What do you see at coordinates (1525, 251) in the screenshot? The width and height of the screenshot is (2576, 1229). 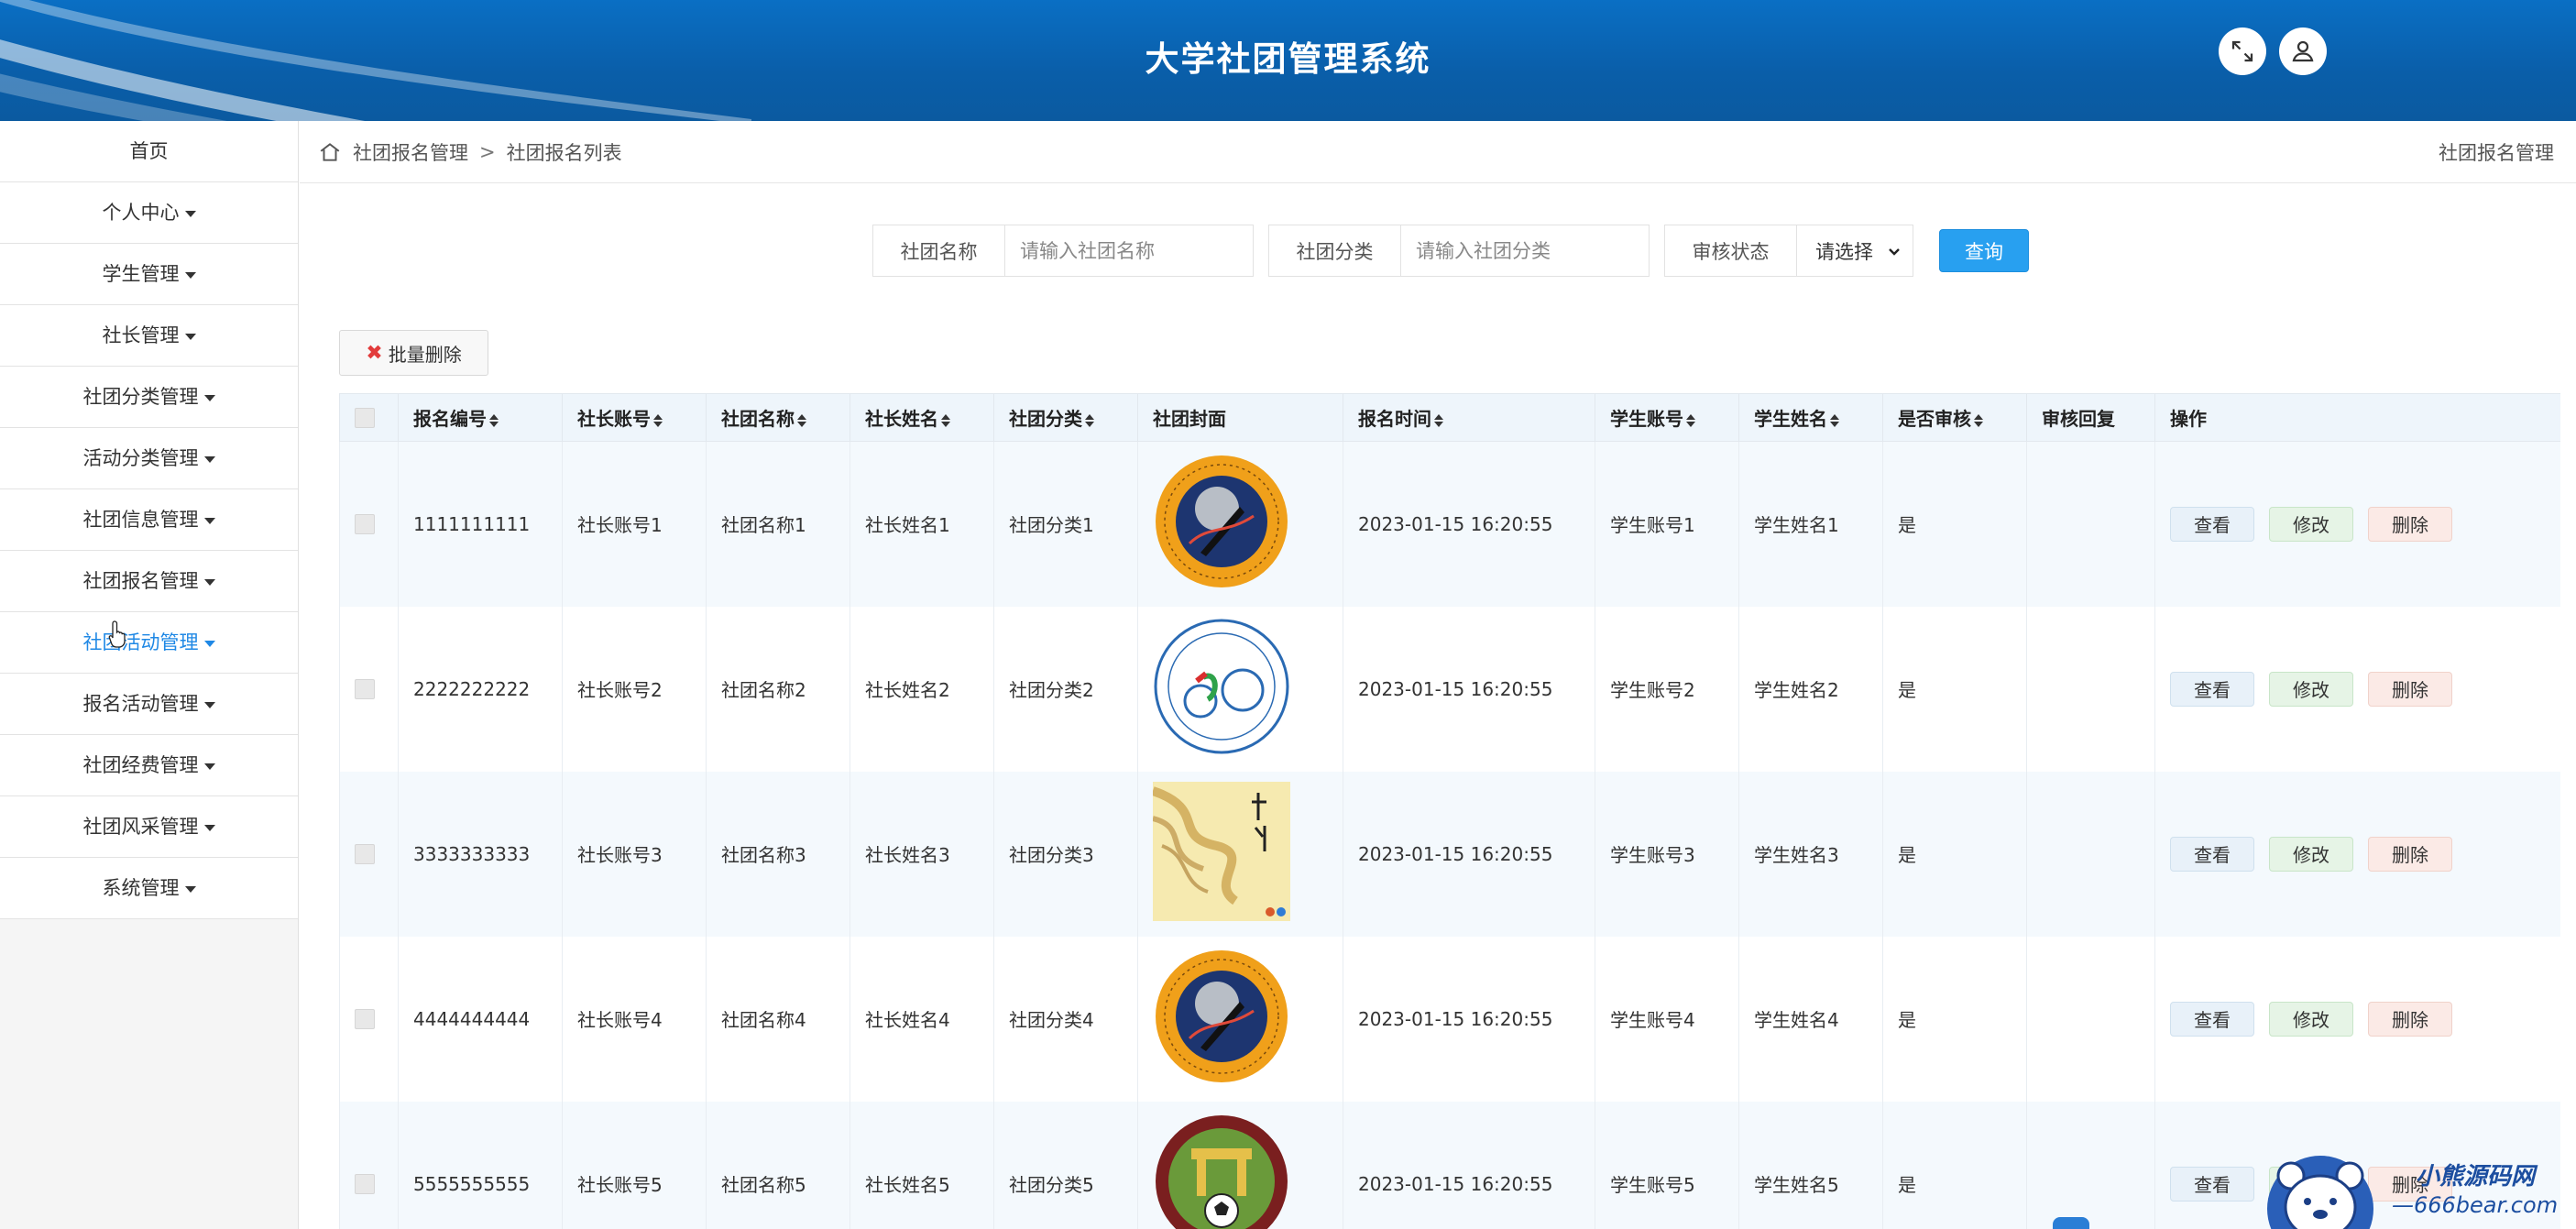 I see `club-category-input` at bounding box center [1525, 251].